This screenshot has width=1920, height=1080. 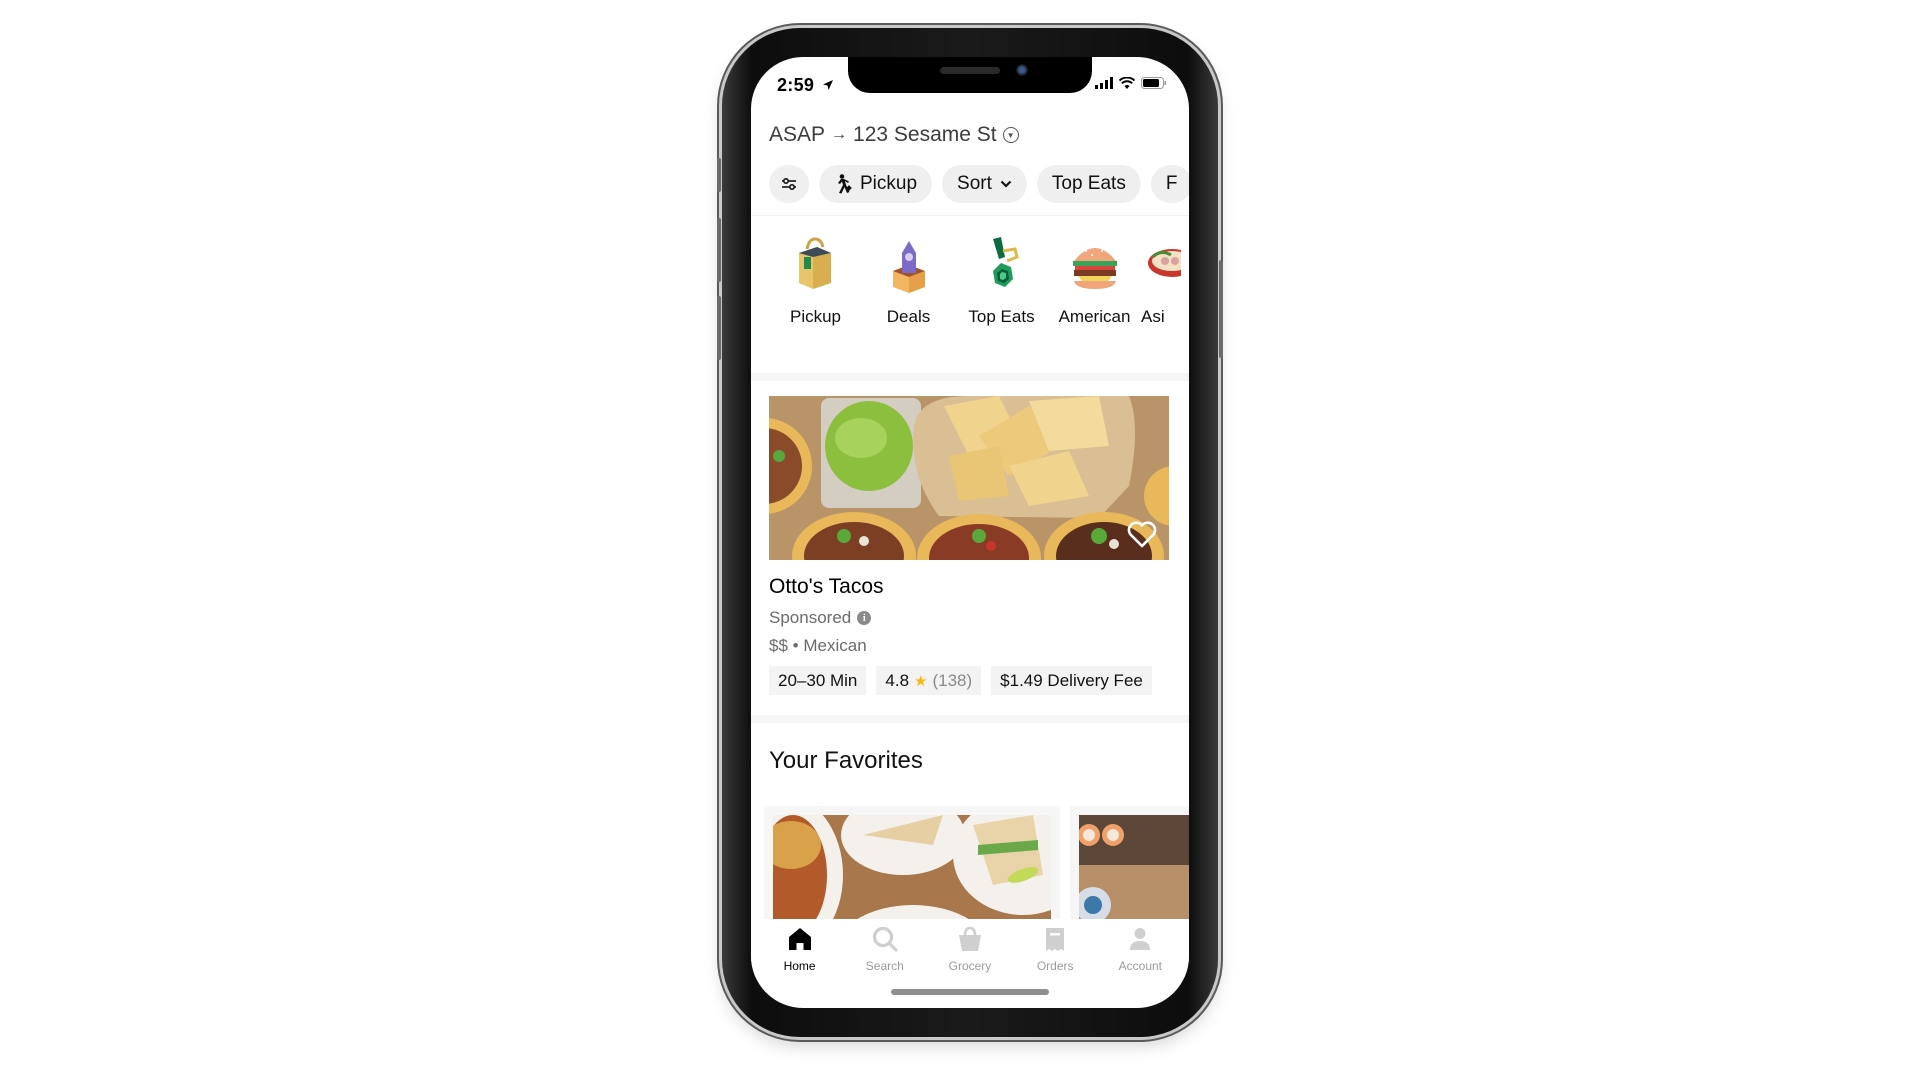 What do you see at coordinates (1055, 939) in the screenshot?
I see `receipt-icon` at bounding box center [1055, 939].